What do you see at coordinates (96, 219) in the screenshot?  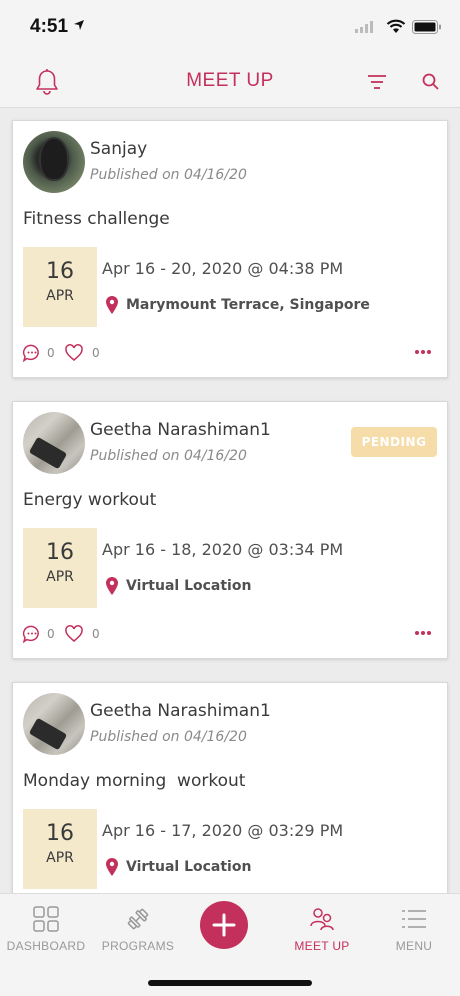 I see `event-title: Fitness challenge` at bounding box center [96, 219].